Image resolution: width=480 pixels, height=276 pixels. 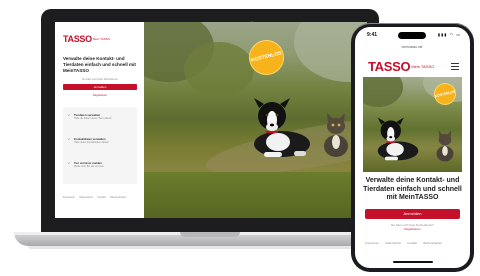 I want to click on dynamic-island, so click(x=412, y=35).